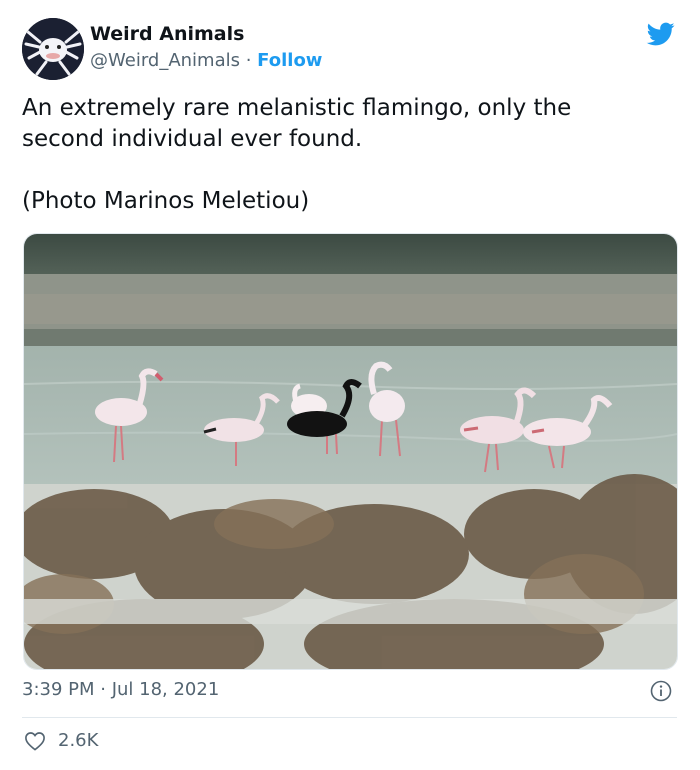 This screenshot has height=770, width=700. I want to click on tweet-timestamp: 3:39 PM · Jul 18, 2021, so click(120, 689).